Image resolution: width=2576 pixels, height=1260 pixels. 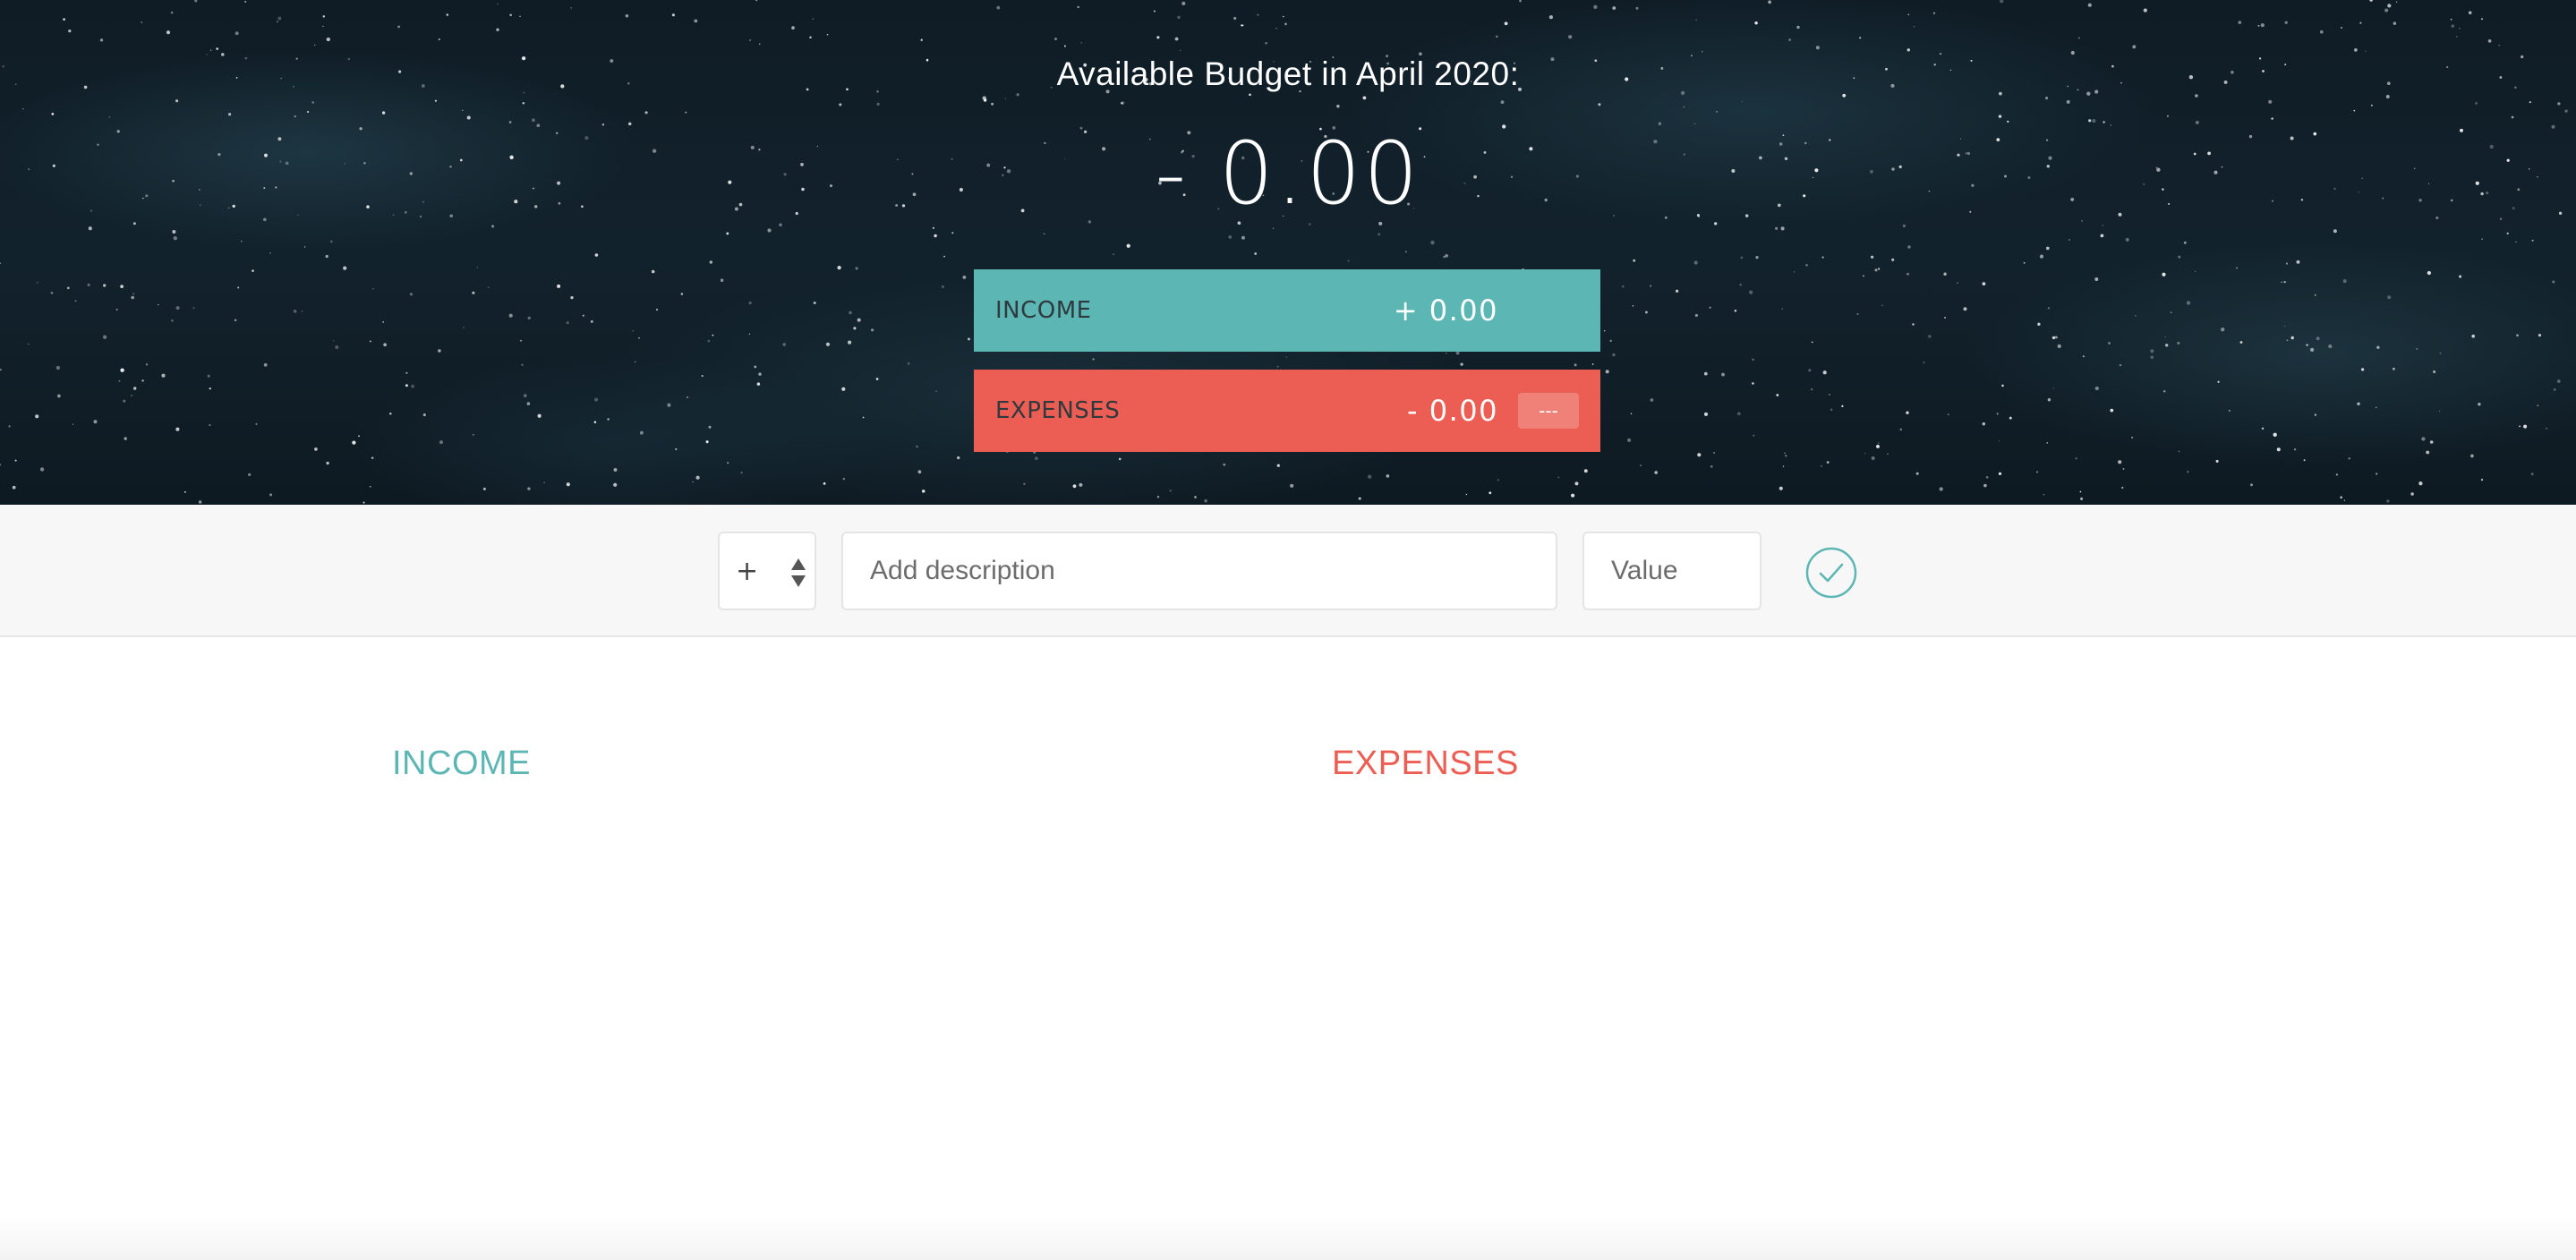 I want to click on description-input, so click(x=1199, y=571).